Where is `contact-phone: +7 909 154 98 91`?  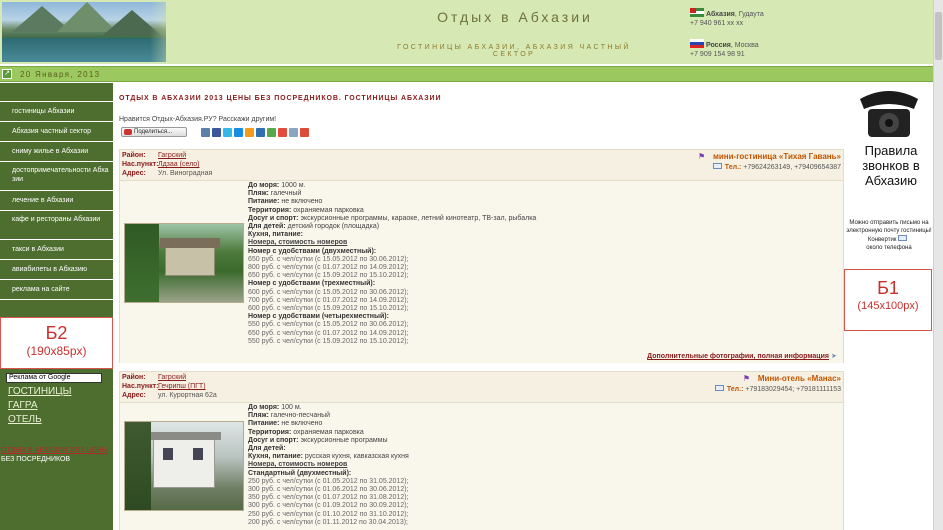 contact-phone: +7 909 154 98 91 is located at coordinates (717, 54).